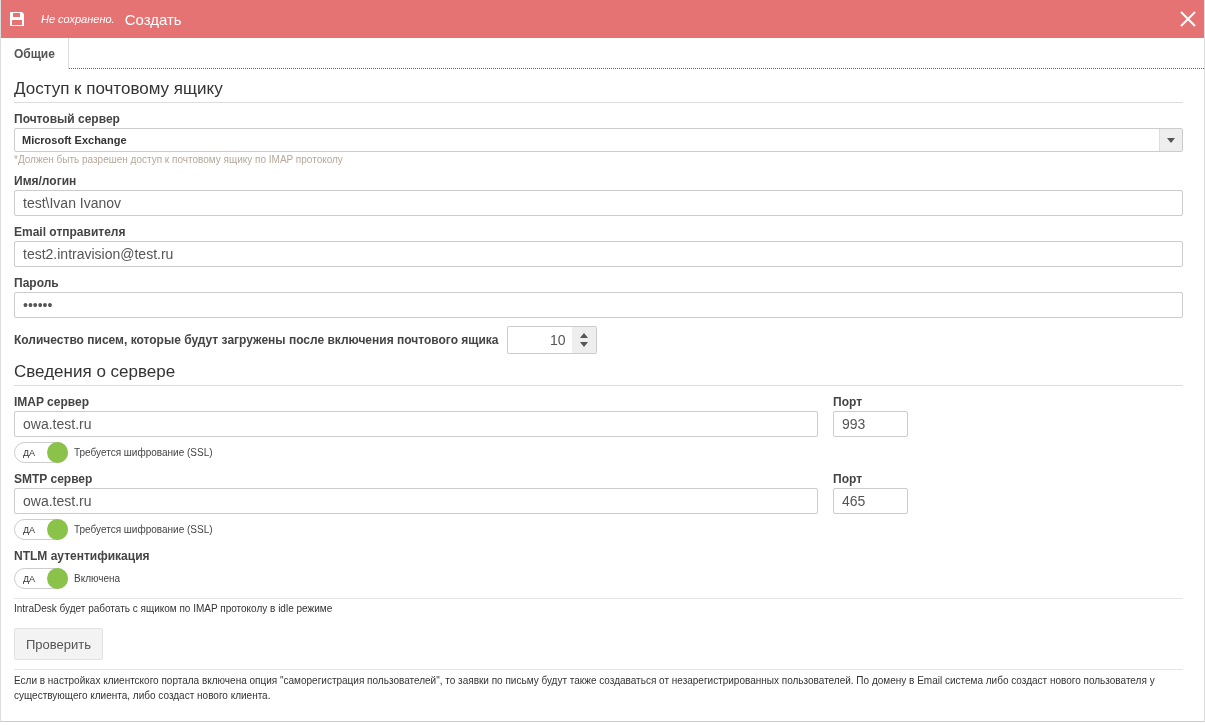 This screenshot has width=1205, height=725. Describe the element at coordinates (870, 501) in the screenshot. I see `port-field: 465` at that location.